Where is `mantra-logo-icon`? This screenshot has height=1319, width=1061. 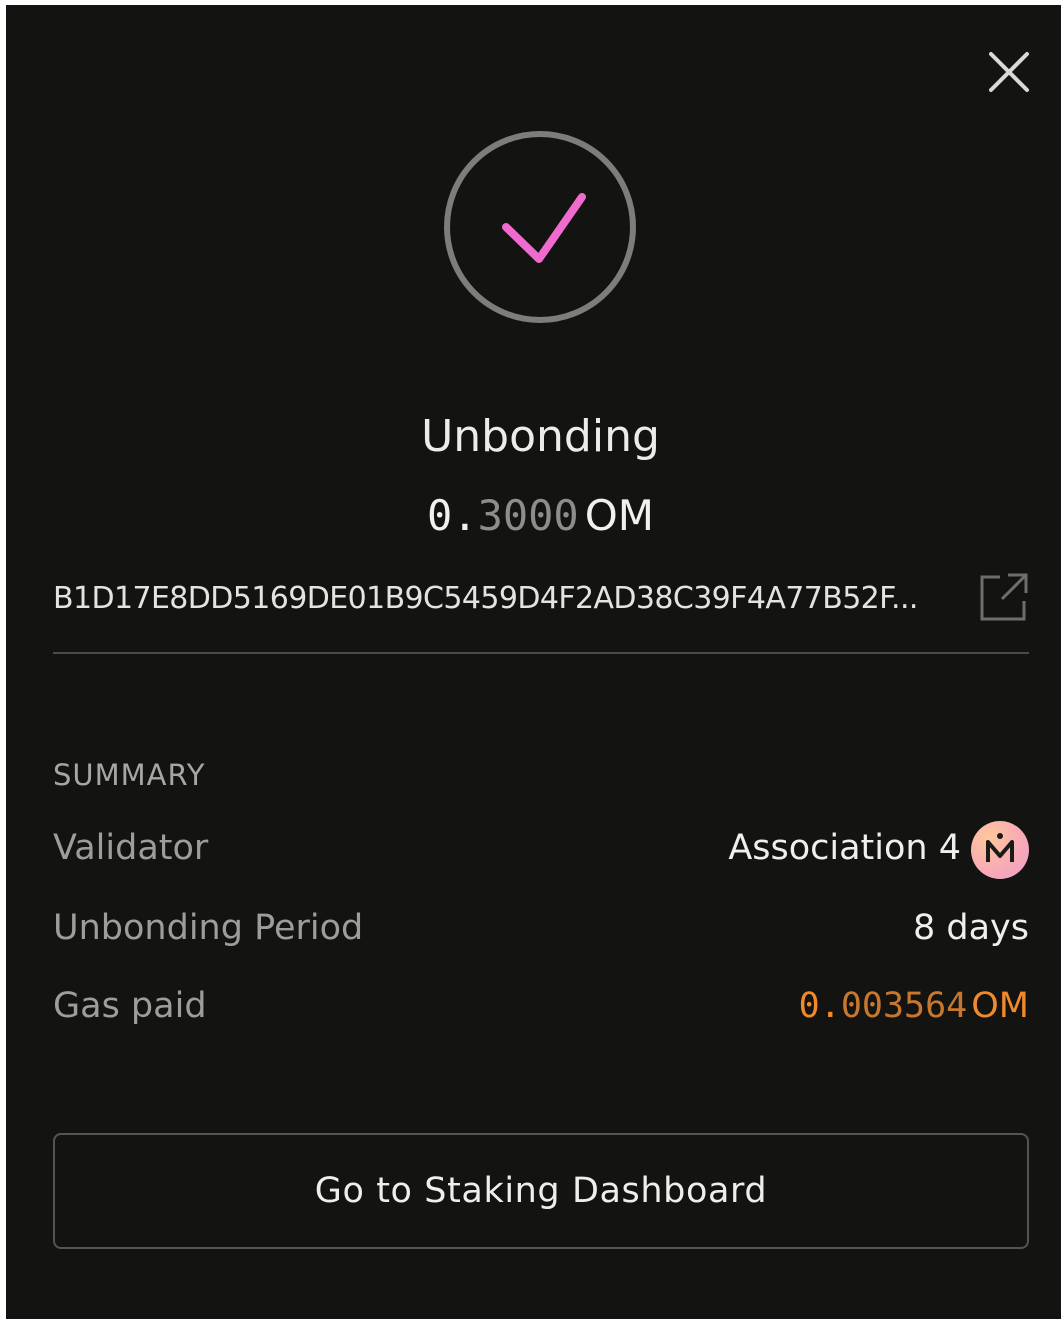 mantra-logo-icon is located at coordinates (1000, 847).